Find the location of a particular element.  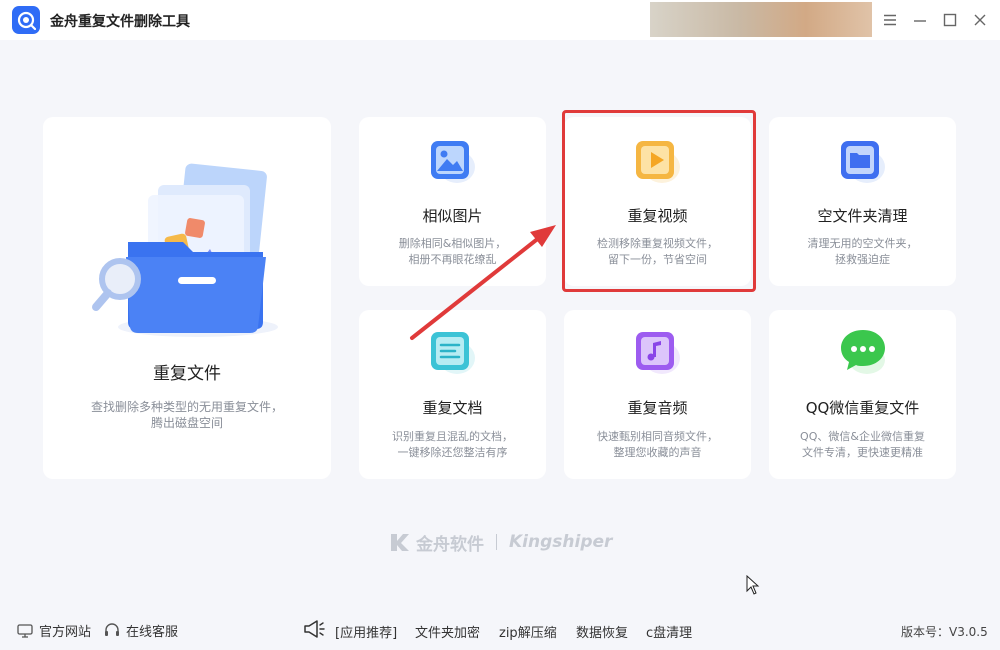

official-site-label: 官方网站 is located at coordinates (65, 632).